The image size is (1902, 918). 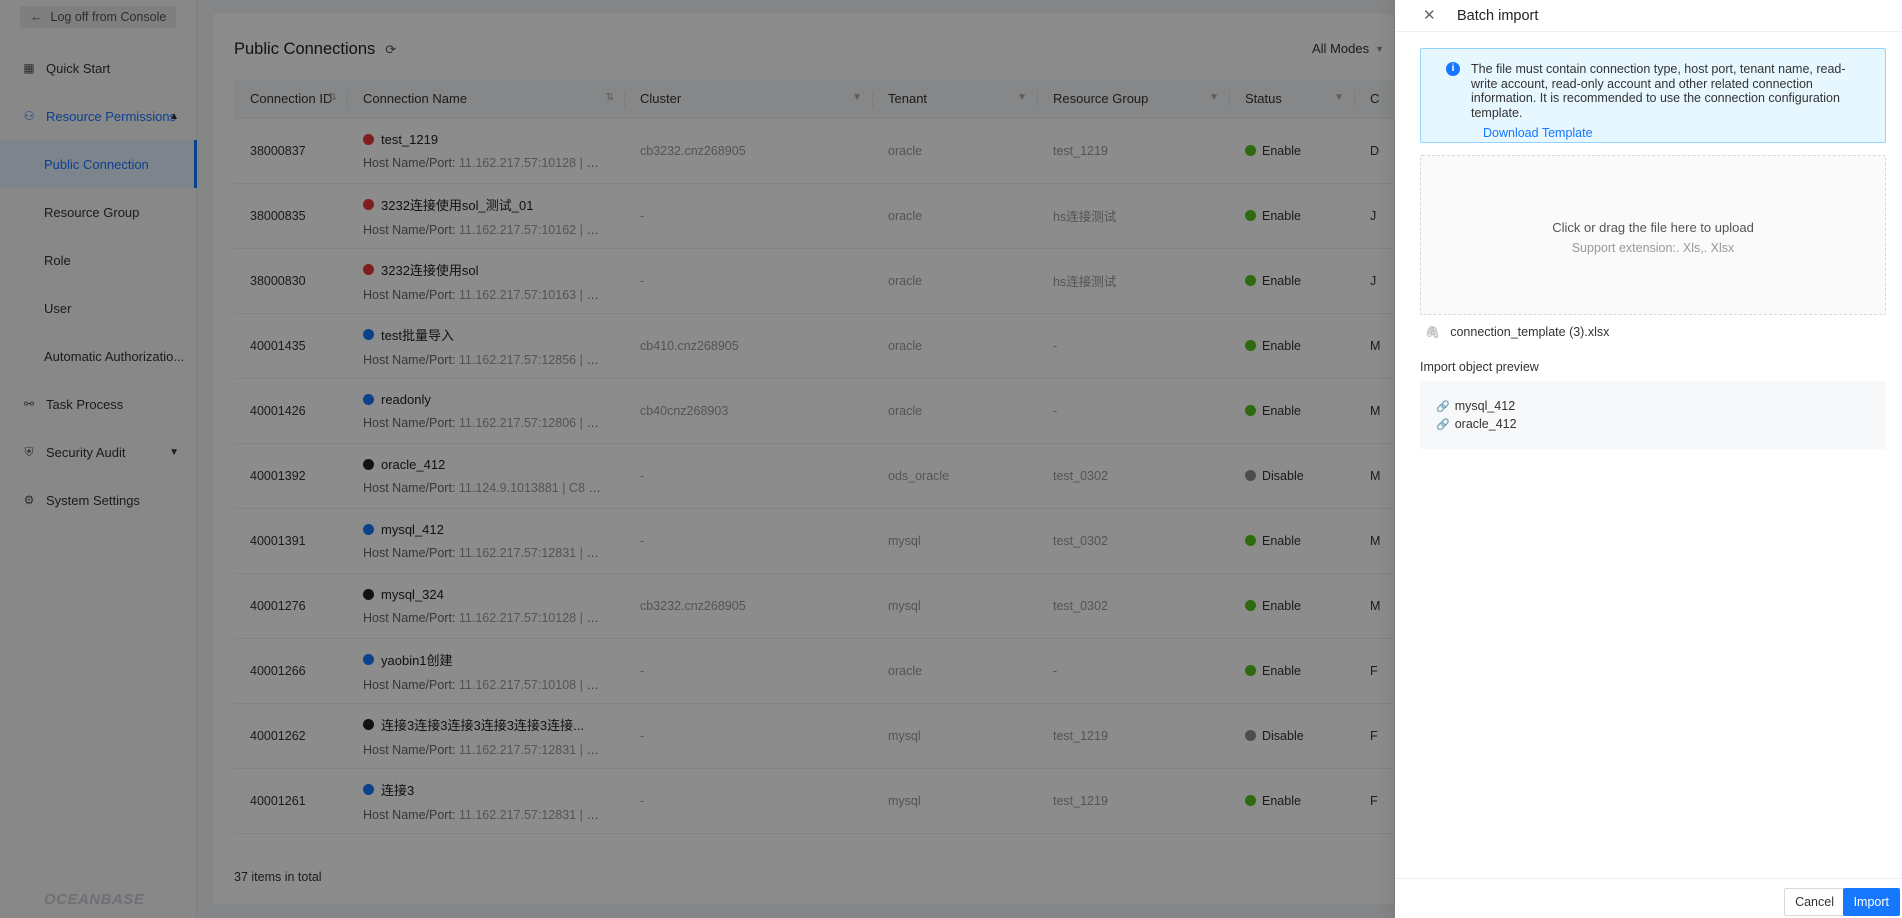 What do you see at coordinates (1498, 15) in the screenshot?
I see `drawer-title: Batch import` at bounding box center [1498, 15].